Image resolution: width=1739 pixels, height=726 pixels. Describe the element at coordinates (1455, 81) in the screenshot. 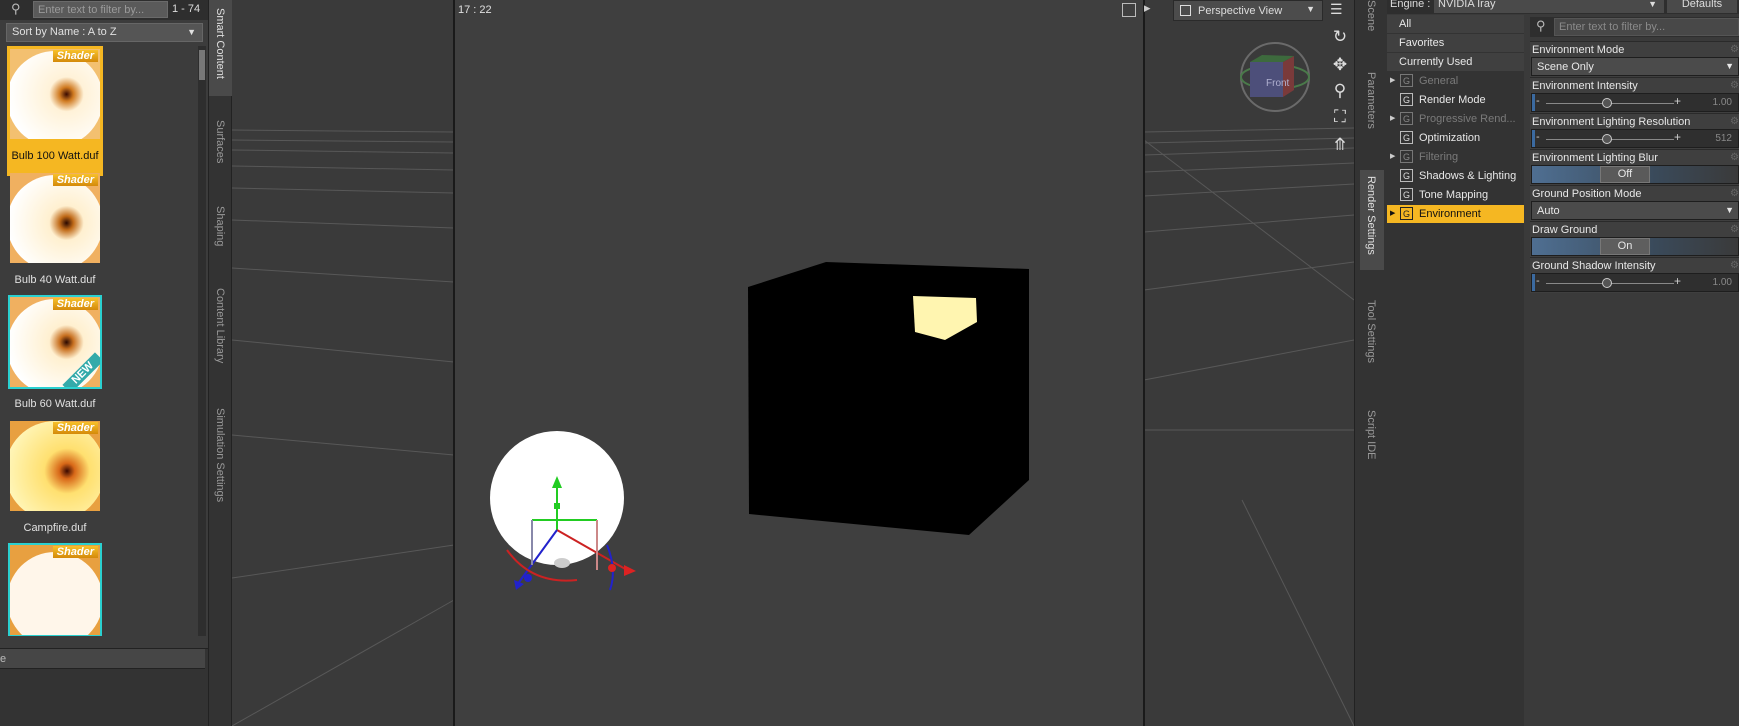

I see `group-general: ▶ G General` at that location.